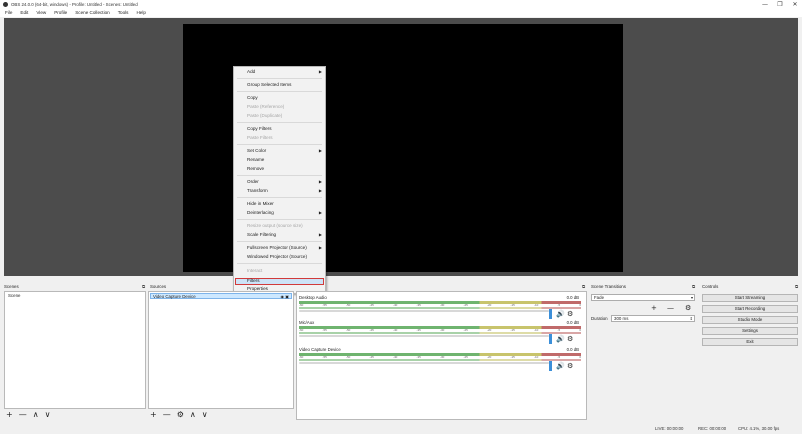 The image size is (802, 434). I want to click on ctx-resize-output: Resize output (source size), so click(275, 226).